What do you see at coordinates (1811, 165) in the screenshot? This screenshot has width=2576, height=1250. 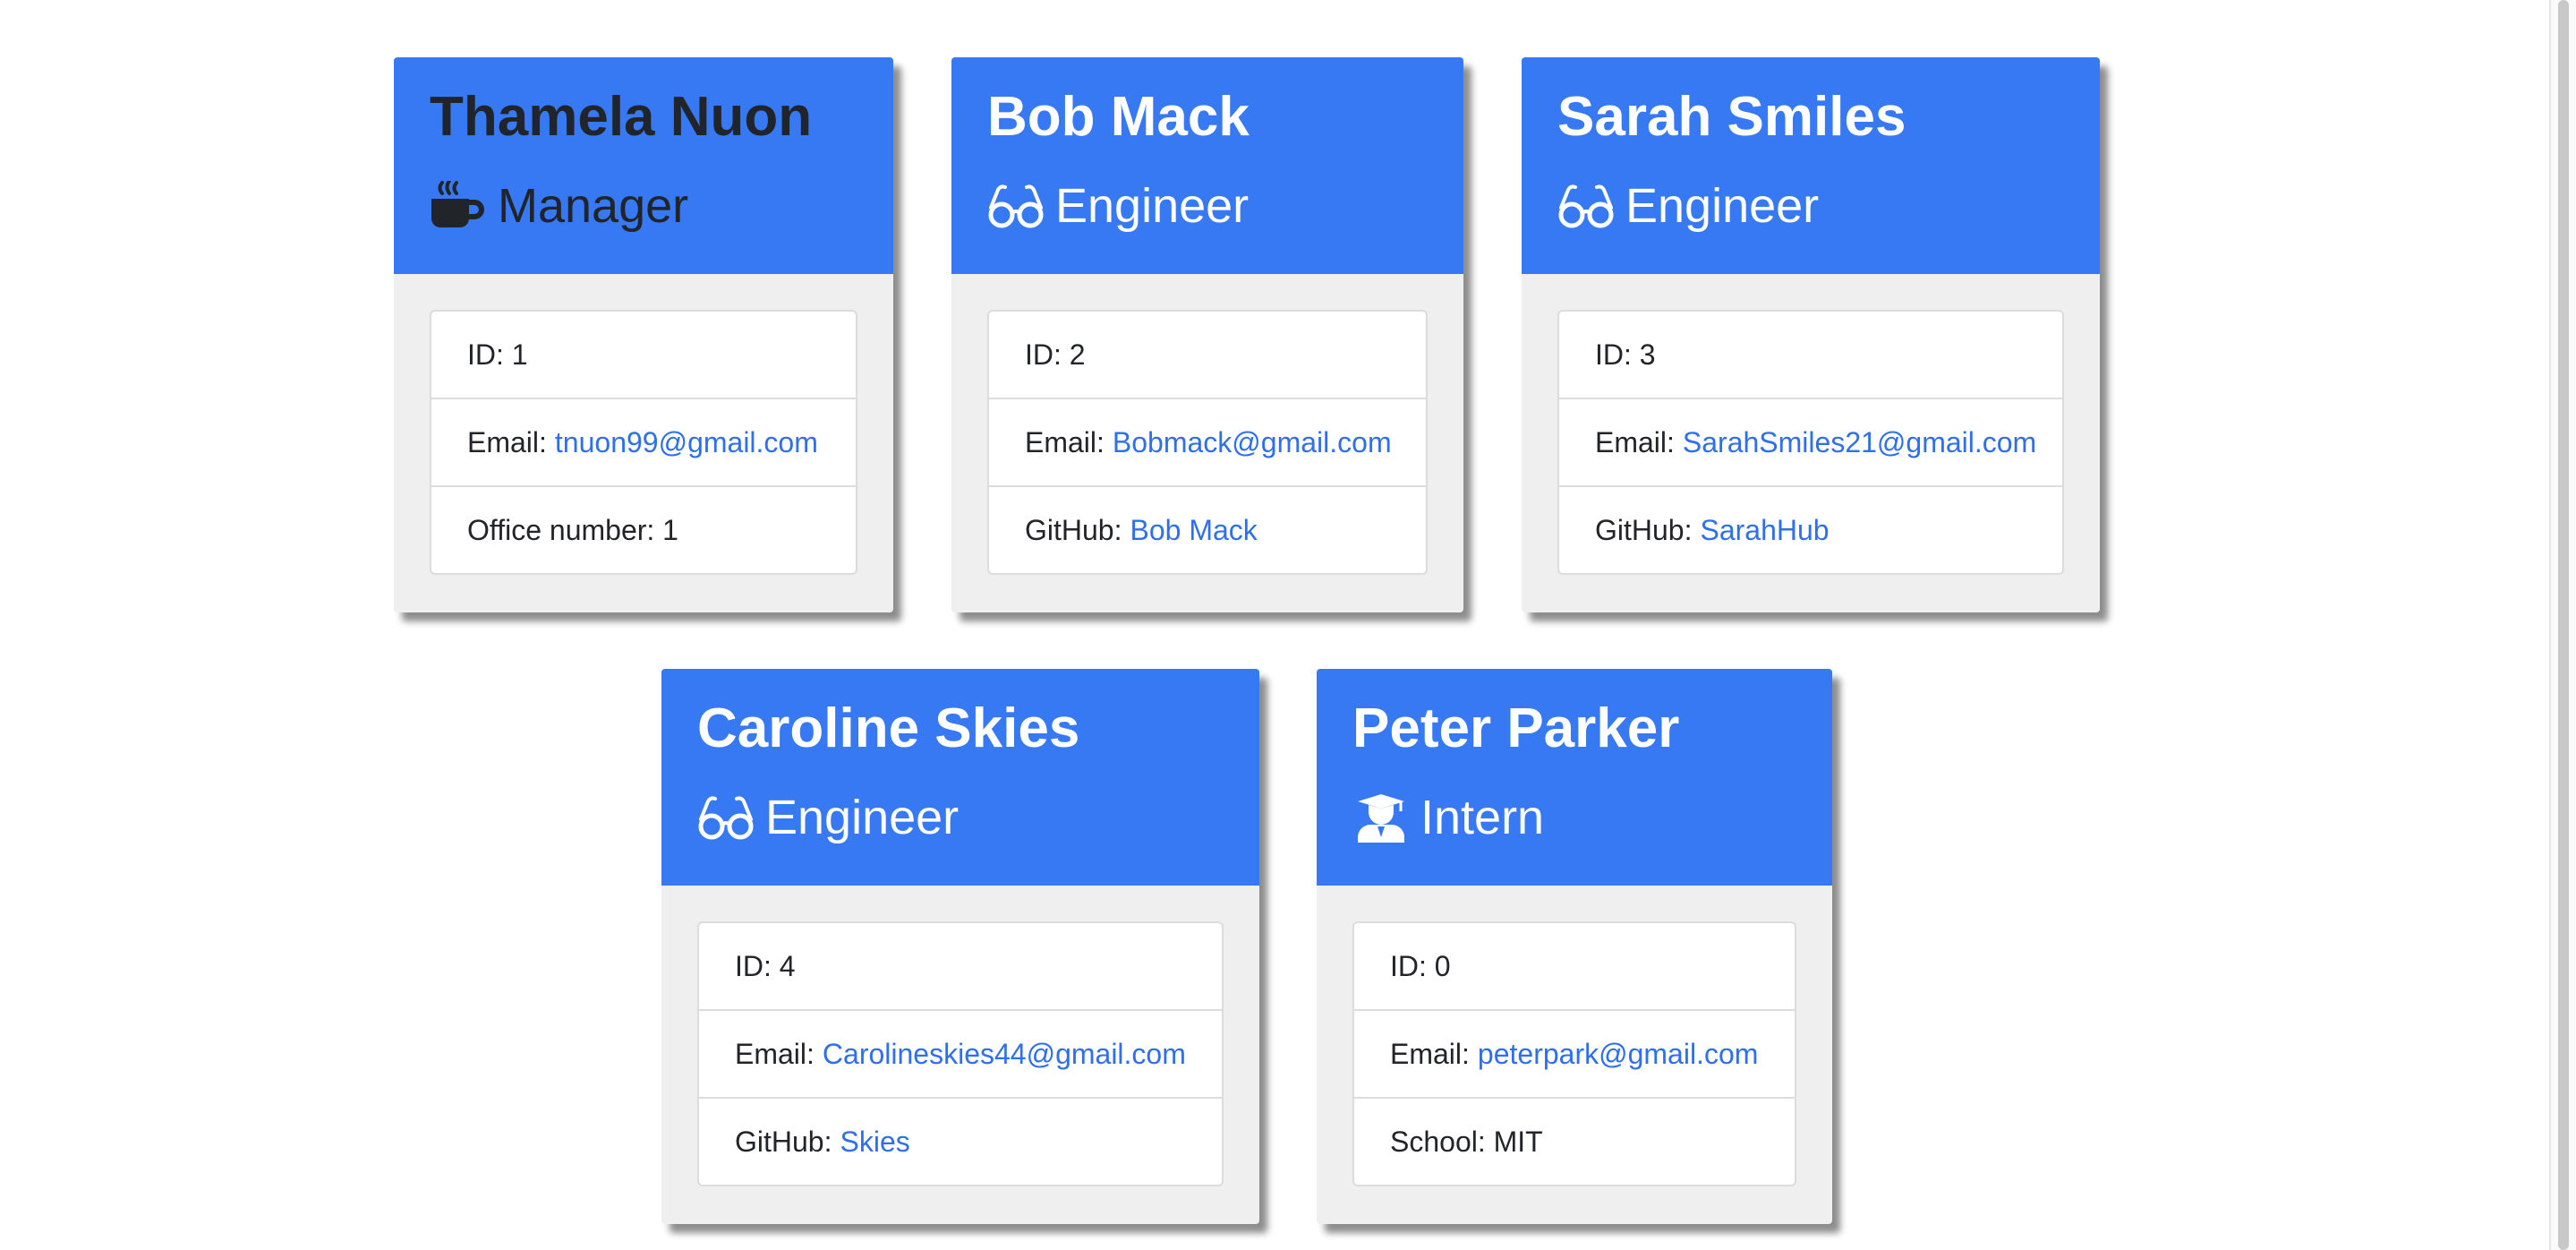 I see `card-header: Sarah Smiles Engineer` at bounding box center [1811, 165].